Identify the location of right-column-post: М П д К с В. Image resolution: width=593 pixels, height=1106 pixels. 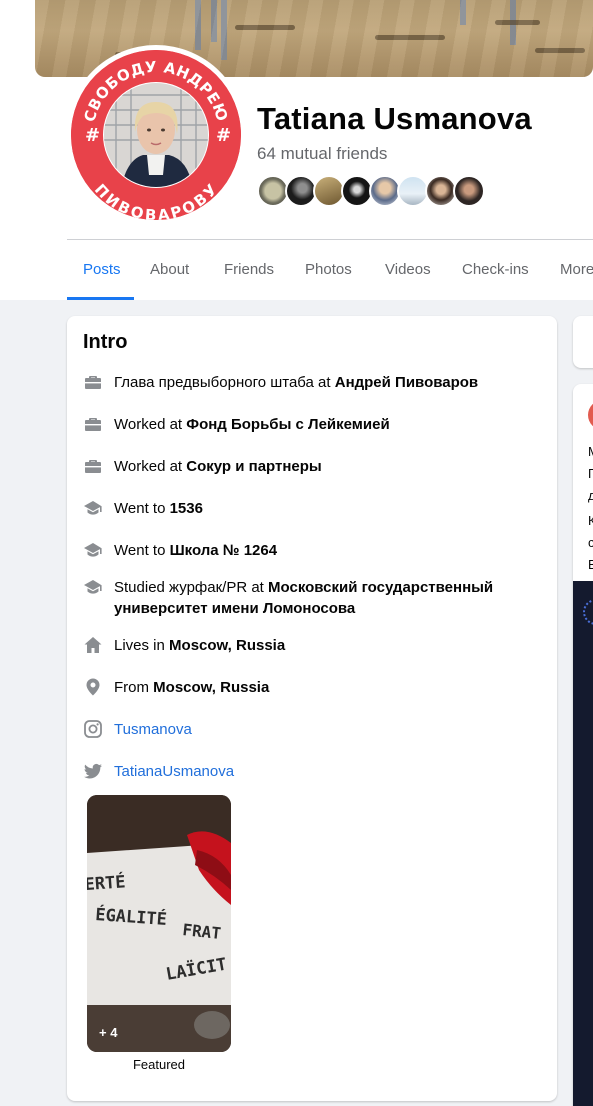
(583, 745).